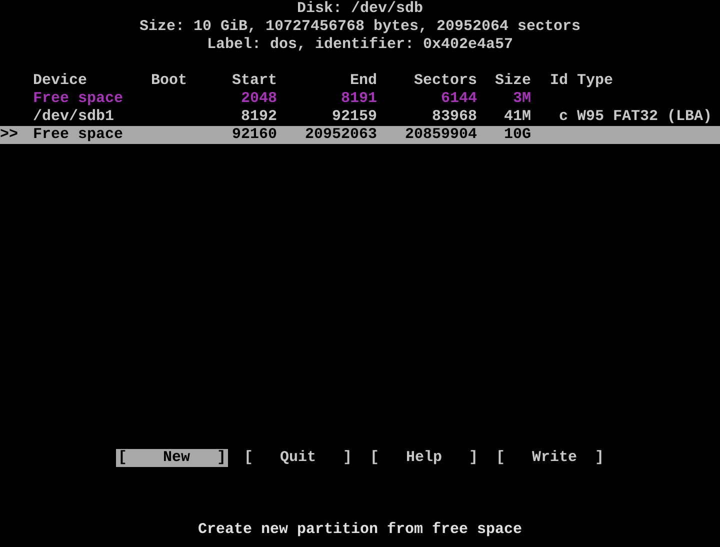 Image resolution: width=720 pixels, height=547 pixels. I want to click on menu-button: [ Help ], so click(424, 458).